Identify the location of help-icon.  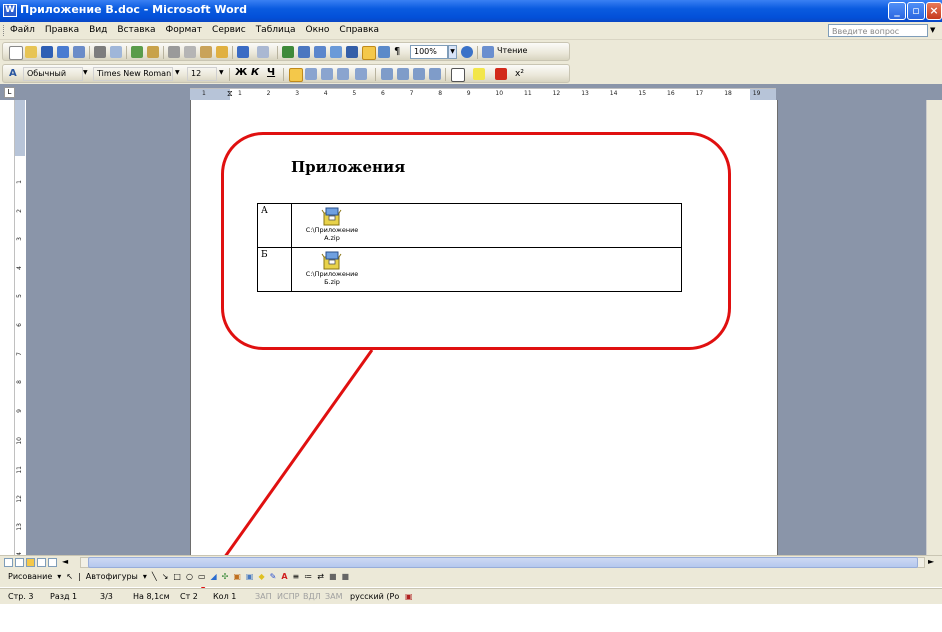
(467, 52).